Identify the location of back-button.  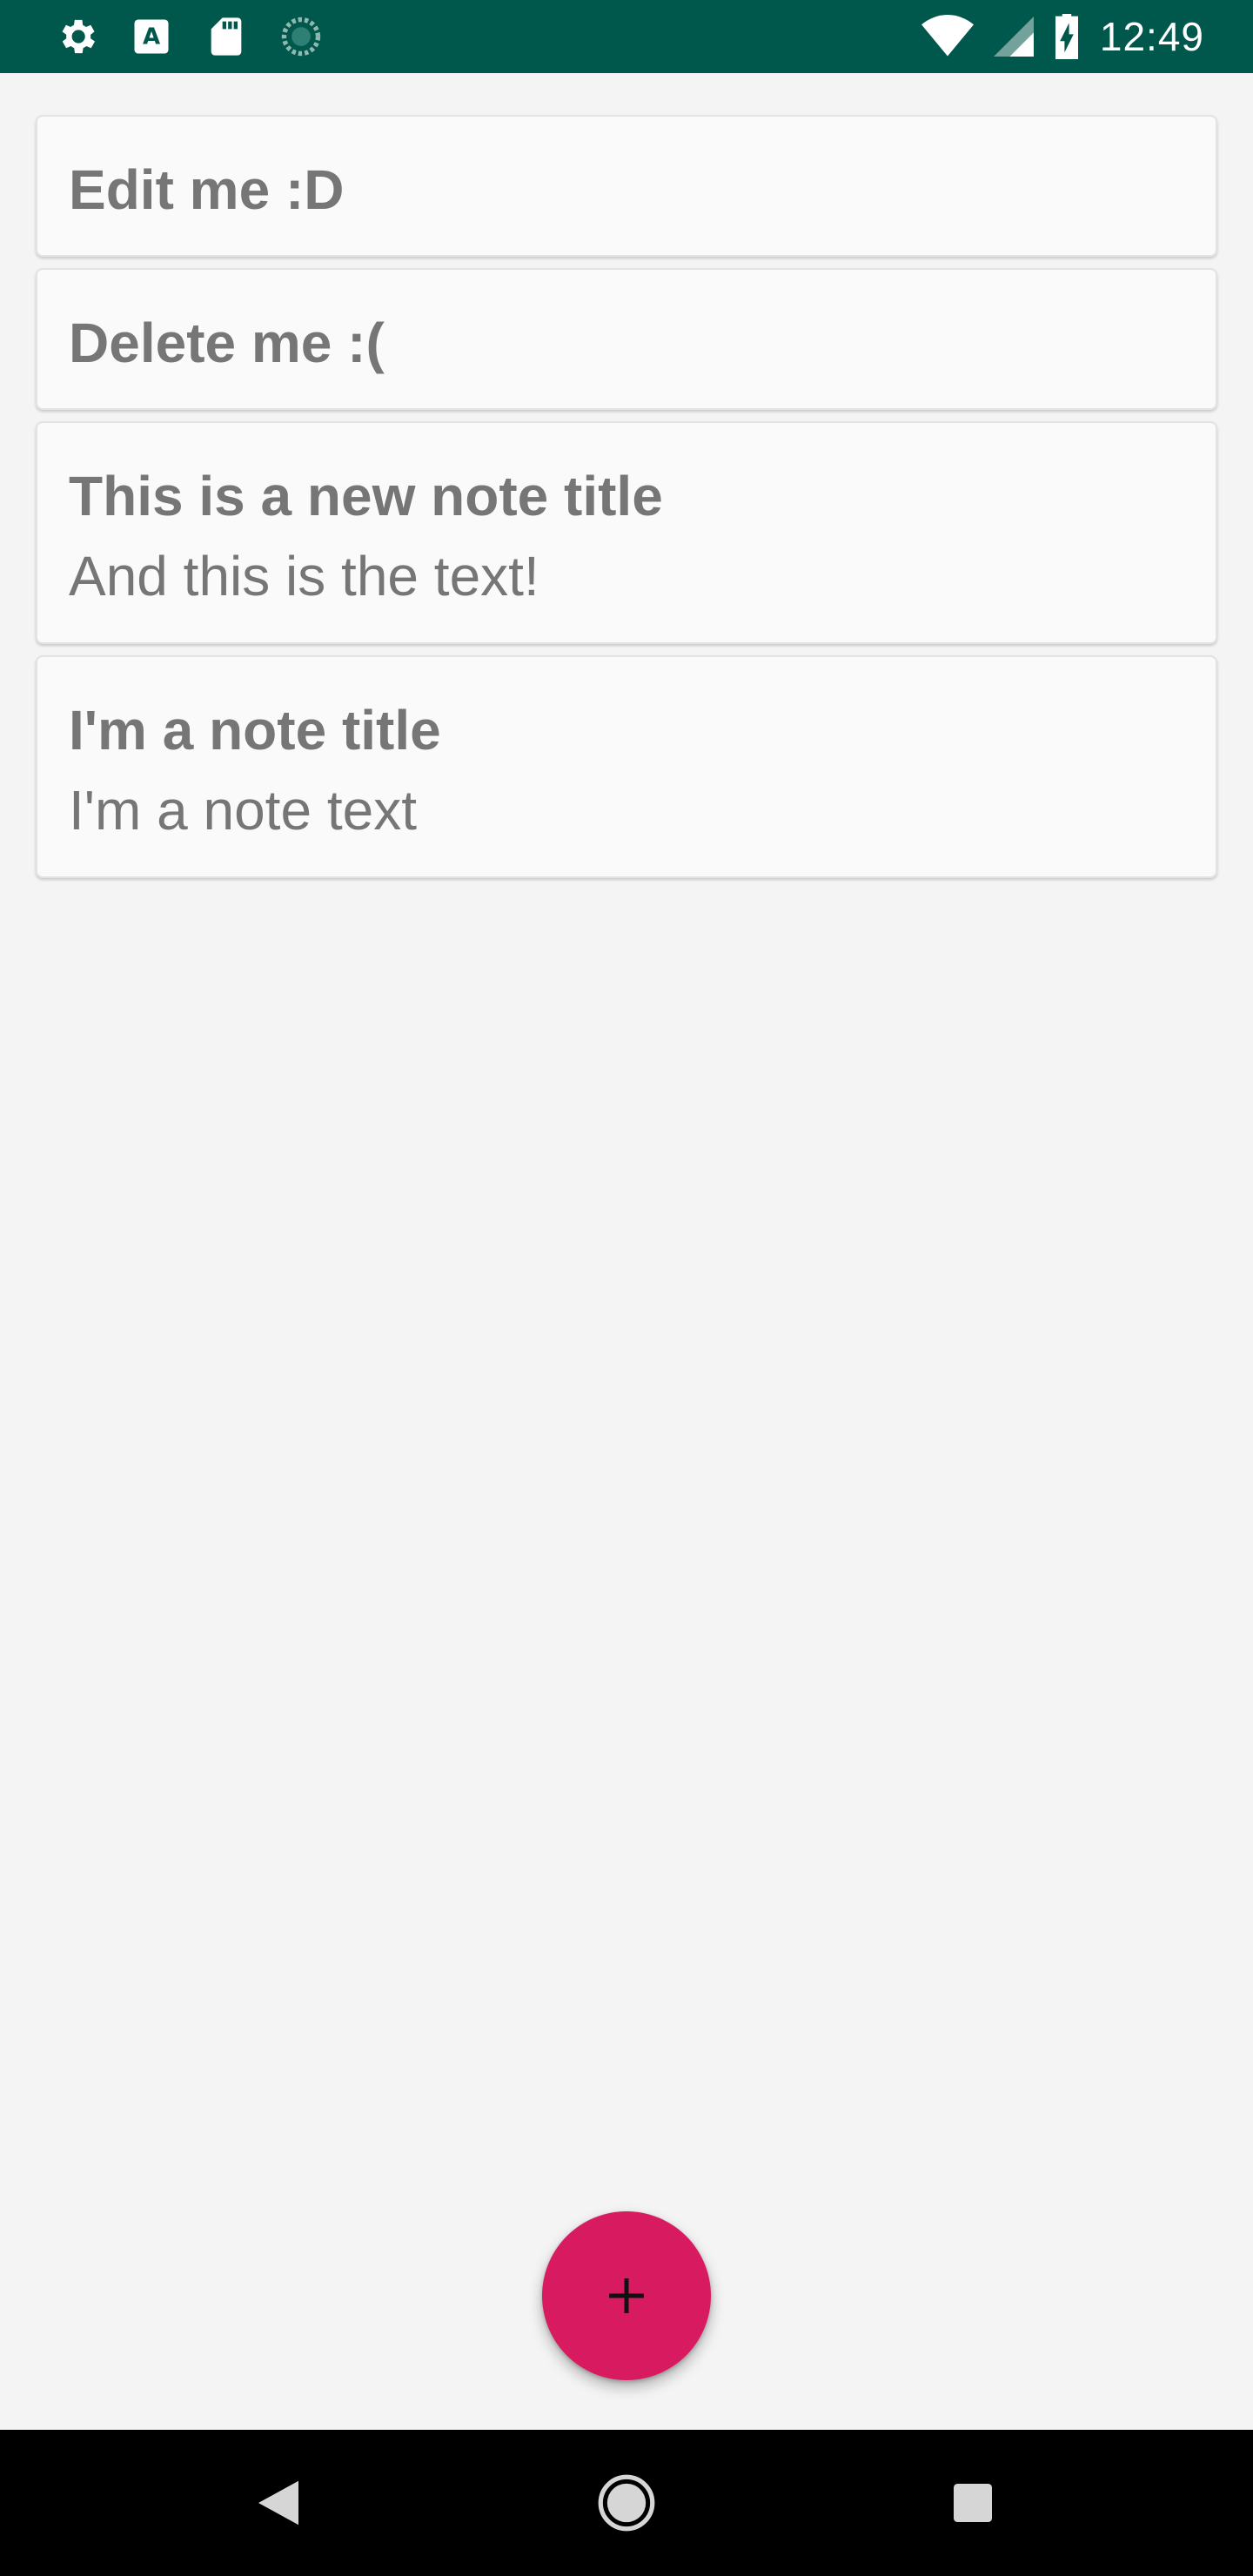
(278, 2502).